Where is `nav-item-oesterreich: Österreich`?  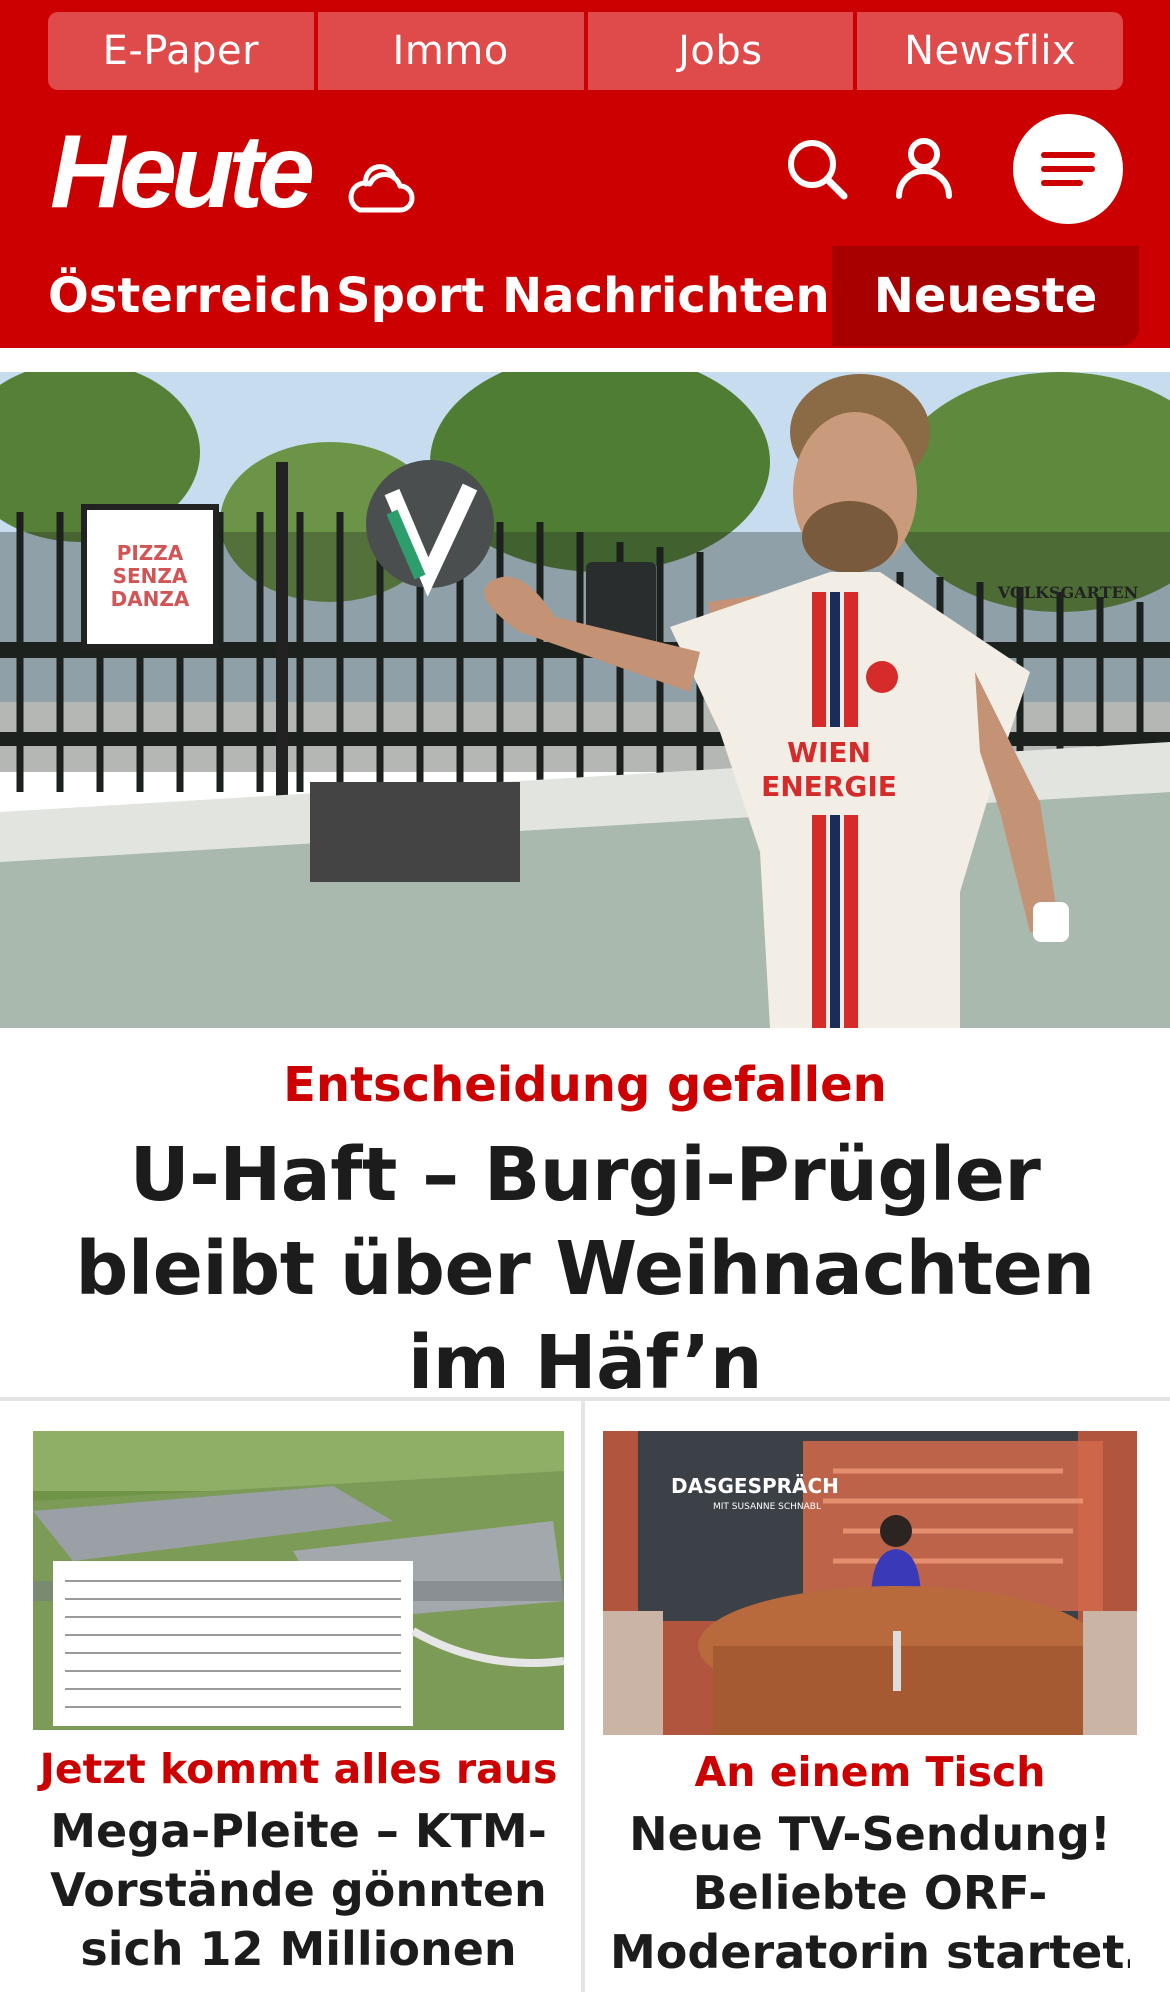 nav-item-oesterreich: Österreich is located at coordinates (190, 296).